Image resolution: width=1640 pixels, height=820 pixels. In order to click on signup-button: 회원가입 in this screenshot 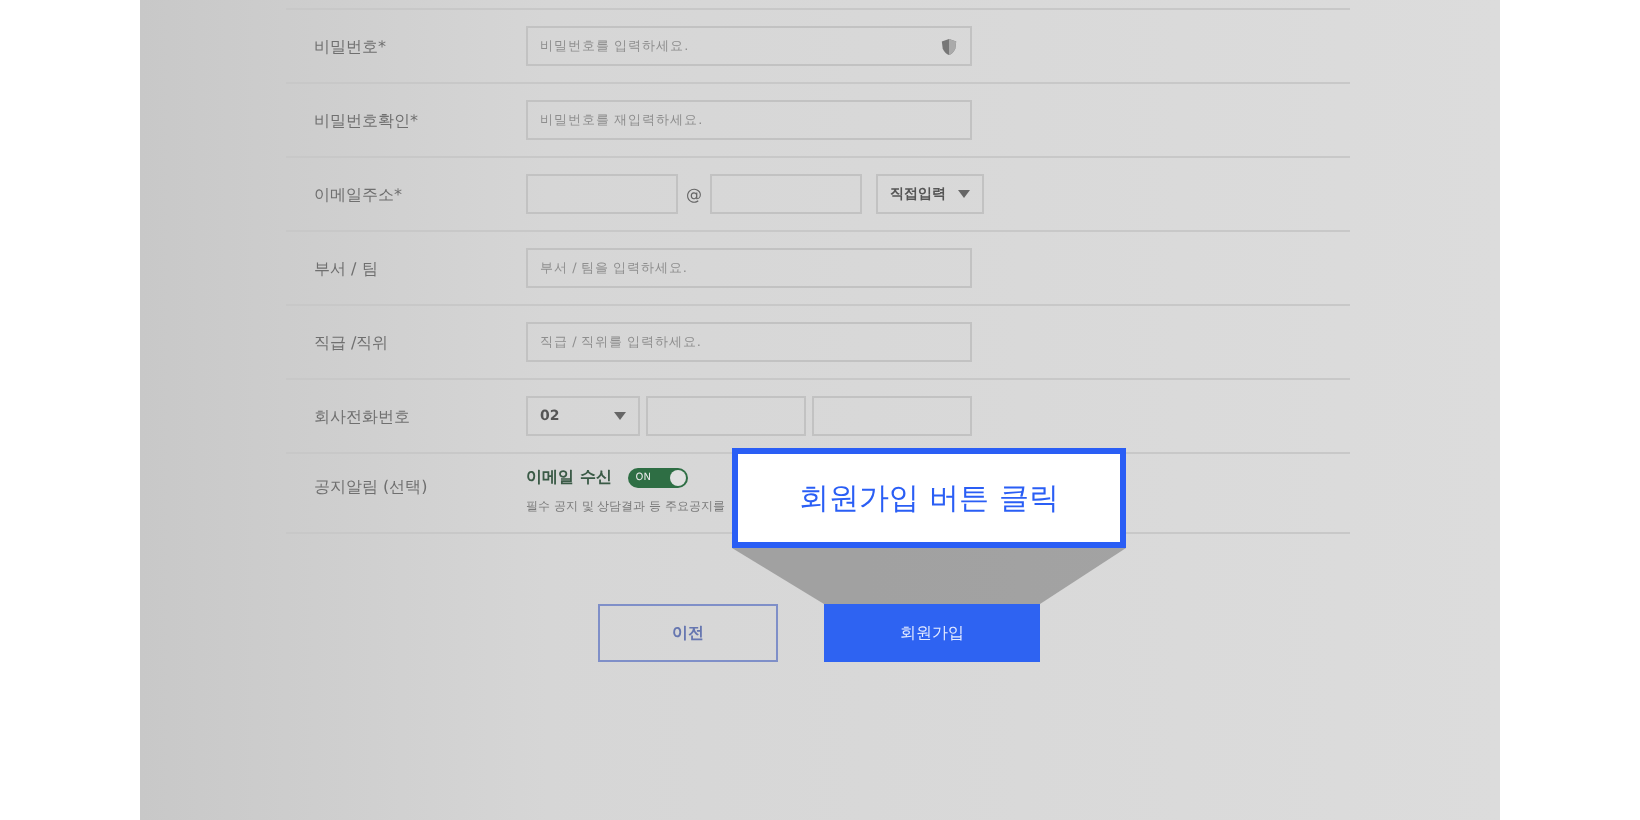, I will do `click(932, 633)`.